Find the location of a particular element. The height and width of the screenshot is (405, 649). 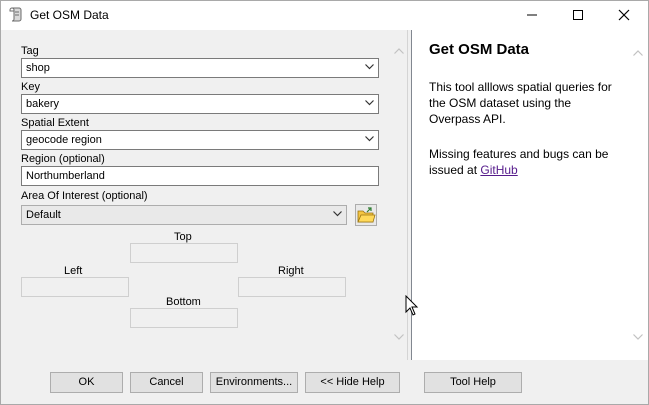

spatial-extent-dropdown: geocode region is located at coordinates (200, 140).